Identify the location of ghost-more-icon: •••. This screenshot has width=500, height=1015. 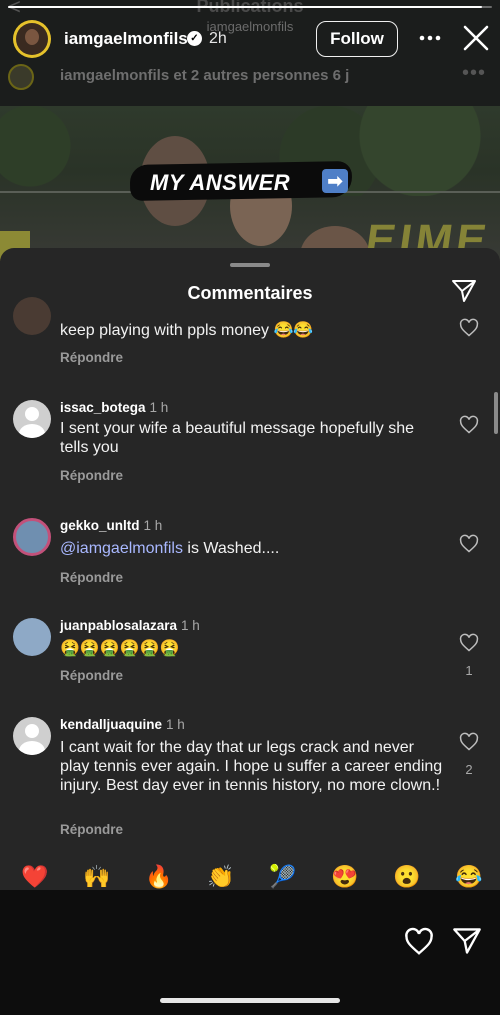
(473, 73).